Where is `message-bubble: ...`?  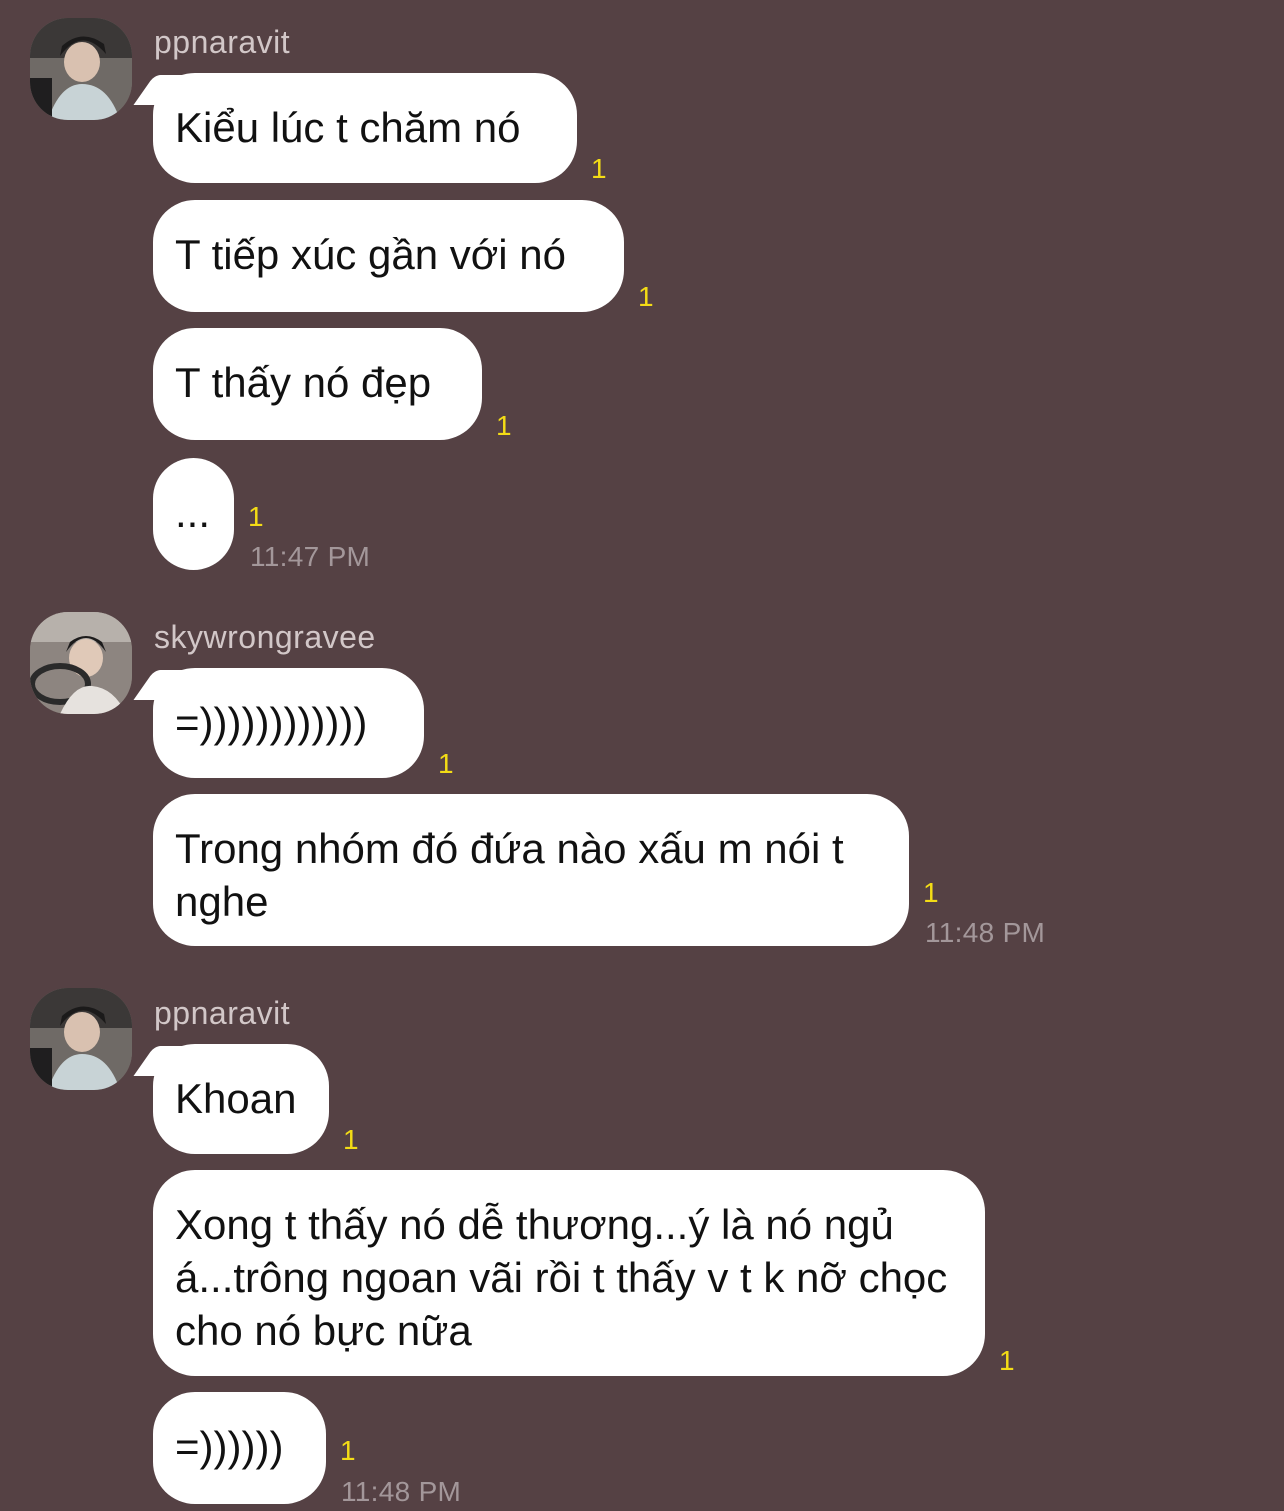
message-bubble: ... is located at coordinates (193, 514).